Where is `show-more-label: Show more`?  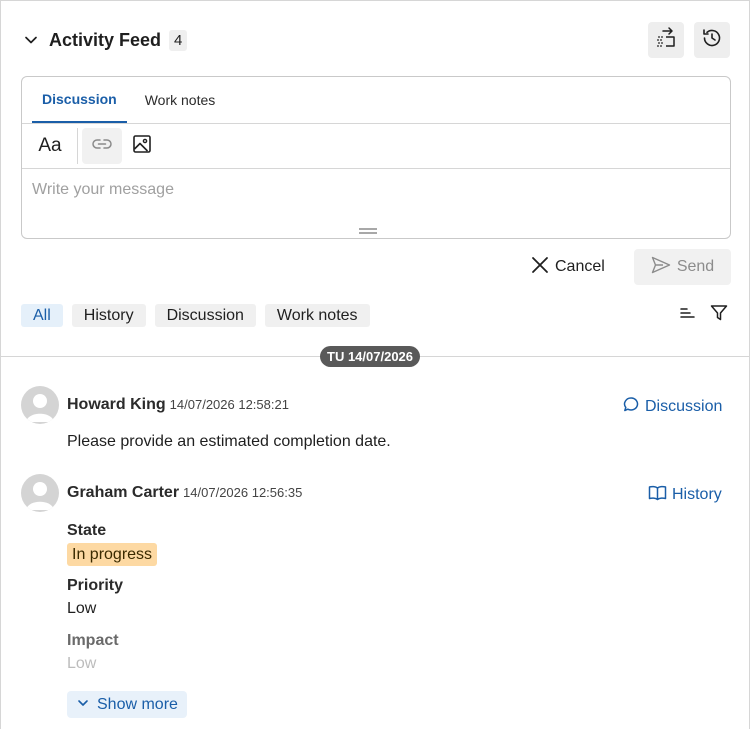 show-more-label: Show more is located at coordinates (137, 704).